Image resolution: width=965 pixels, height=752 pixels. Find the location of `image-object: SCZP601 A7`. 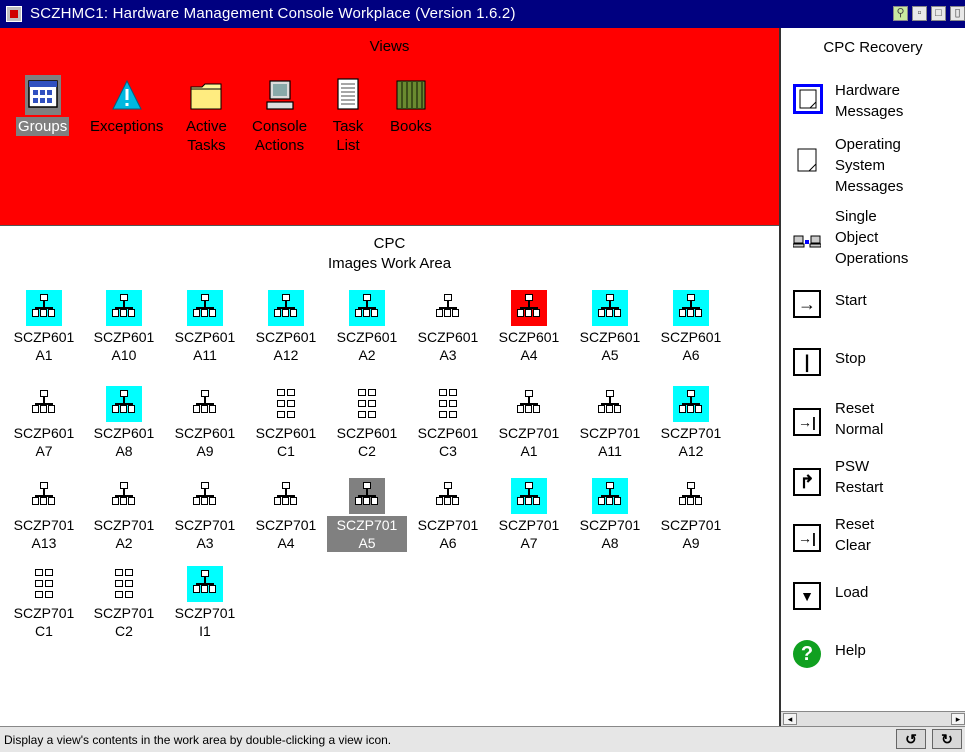

image-object: SCZP601 A7 is located at coordinates (44, 423).